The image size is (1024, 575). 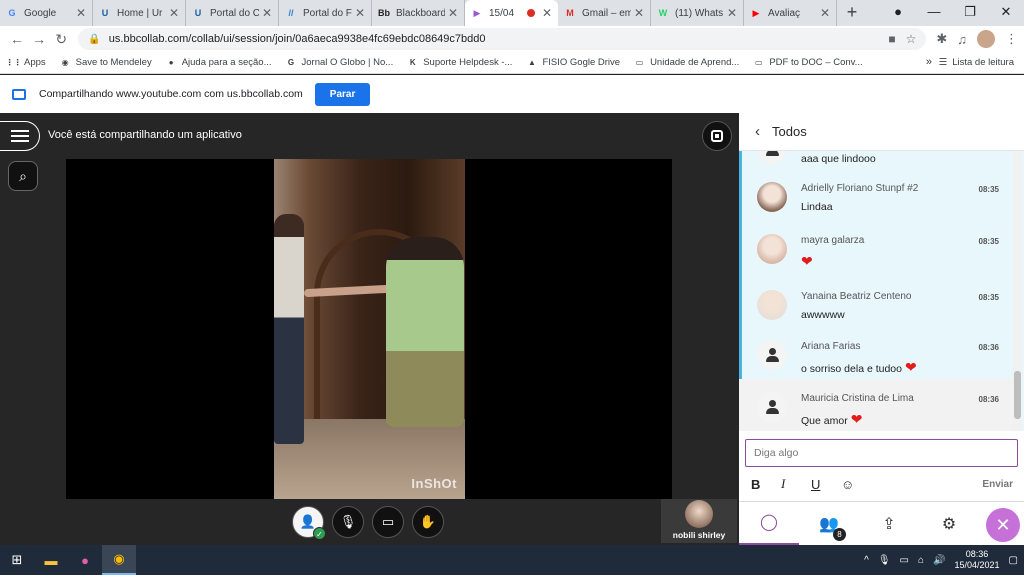 What do you see at coordinates (866, 560) in the screenshot?
I see `chevron-up-icon: ^` at bounding box center [866, 560].